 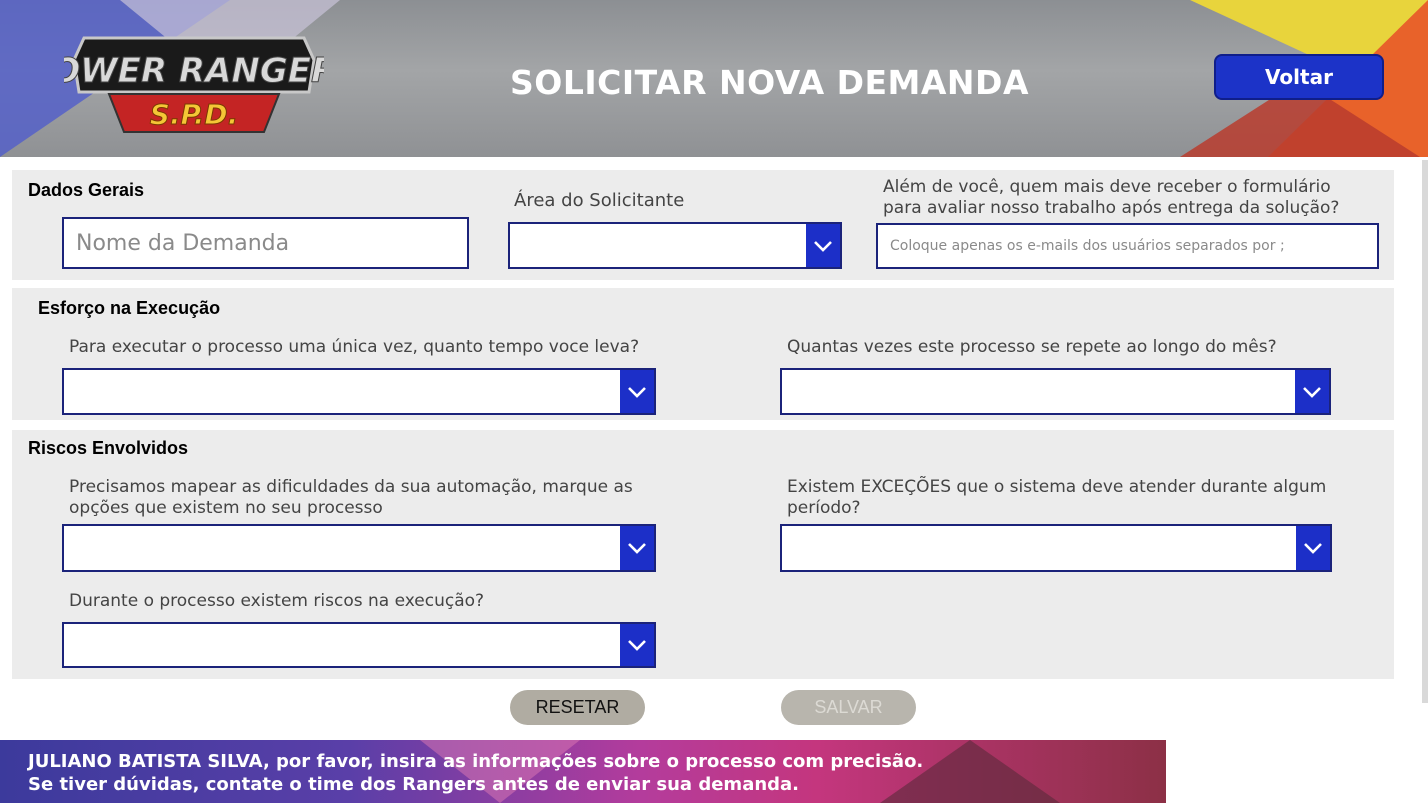 I want to click on vertical-scrollbar, so click(x=1425, y=431).